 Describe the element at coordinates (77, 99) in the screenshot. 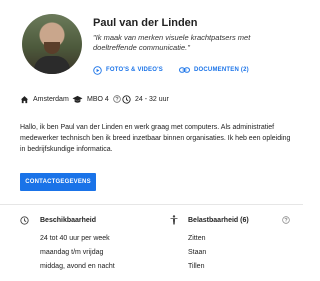

I see `graduation-cap-icon` at that location.